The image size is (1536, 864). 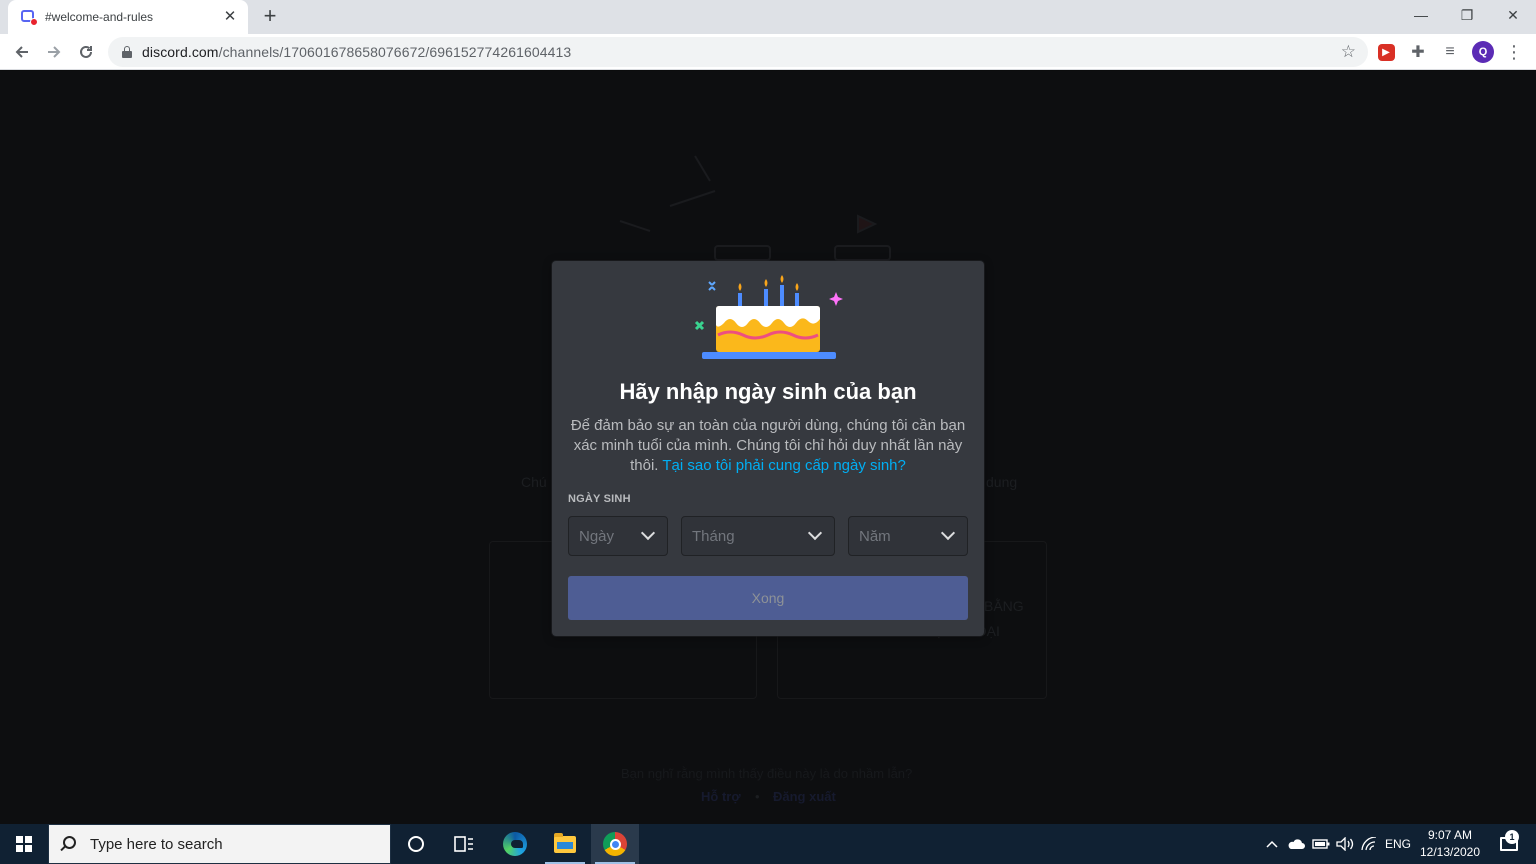 I want to click on faded-help-link: Hỗ trợ, so click(x=721, y=796).